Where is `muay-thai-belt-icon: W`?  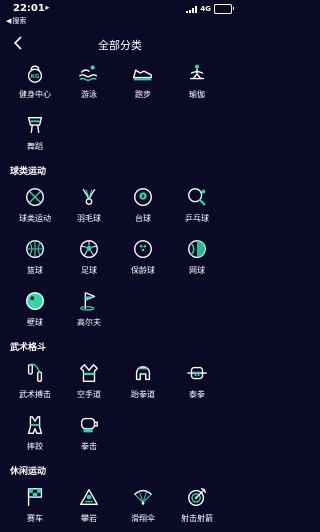 muay-thai-belt-icon: W is located at coordinates (197, 373).